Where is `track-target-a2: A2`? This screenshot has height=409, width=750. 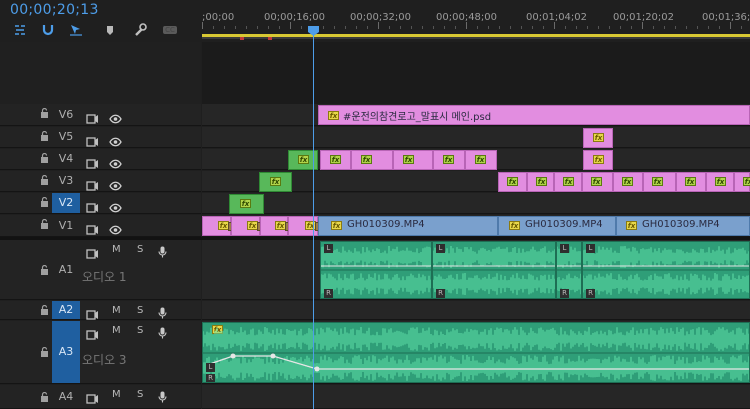
track-target-a2: A2 is located at coordinates (66, 310).